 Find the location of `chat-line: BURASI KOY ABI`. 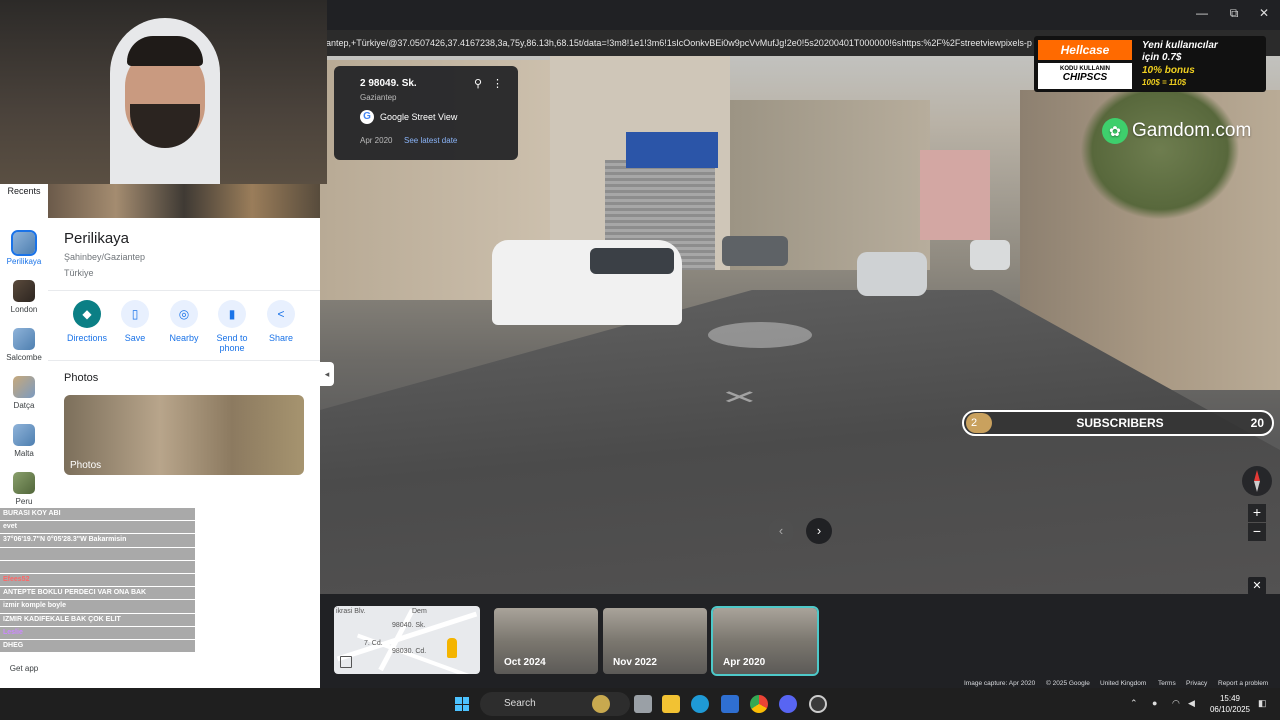

chat-line: BURASI KOY ABI is located at coordinates (97, 514).